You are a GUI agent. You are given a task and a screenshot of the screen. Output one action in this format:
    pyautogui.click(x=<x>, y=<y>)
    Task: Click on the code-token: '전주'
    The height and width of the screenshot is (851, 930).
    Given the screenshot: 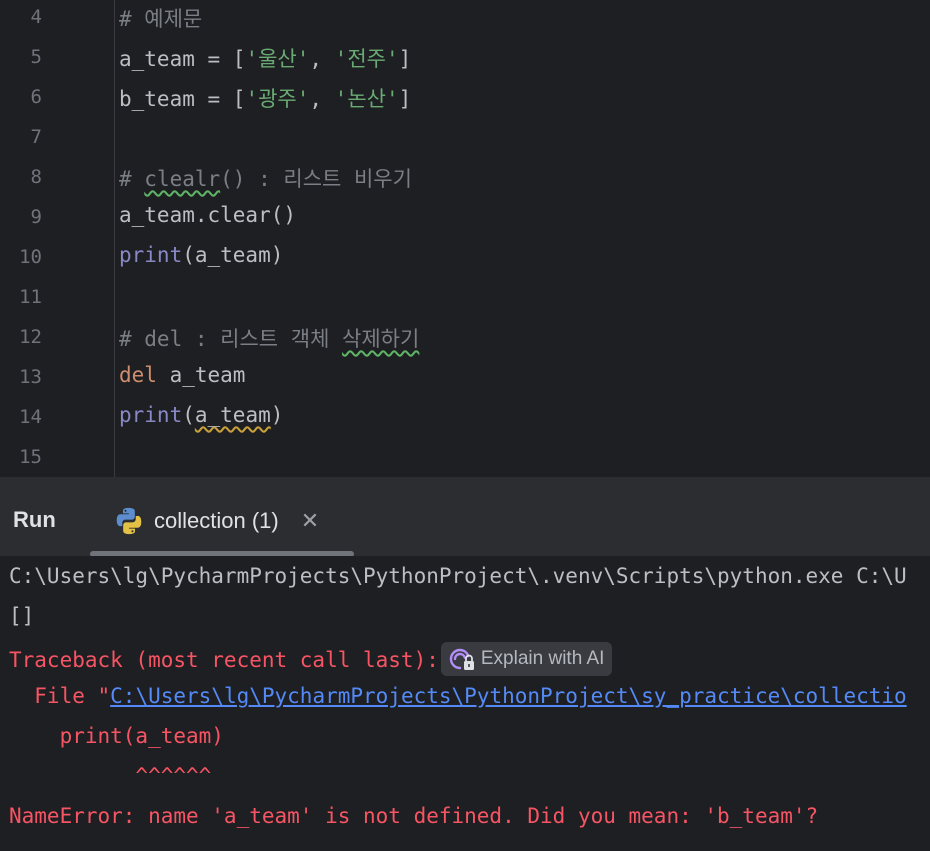 What is the action you would take?
    pyautogui.click(x=366, y=59)
    